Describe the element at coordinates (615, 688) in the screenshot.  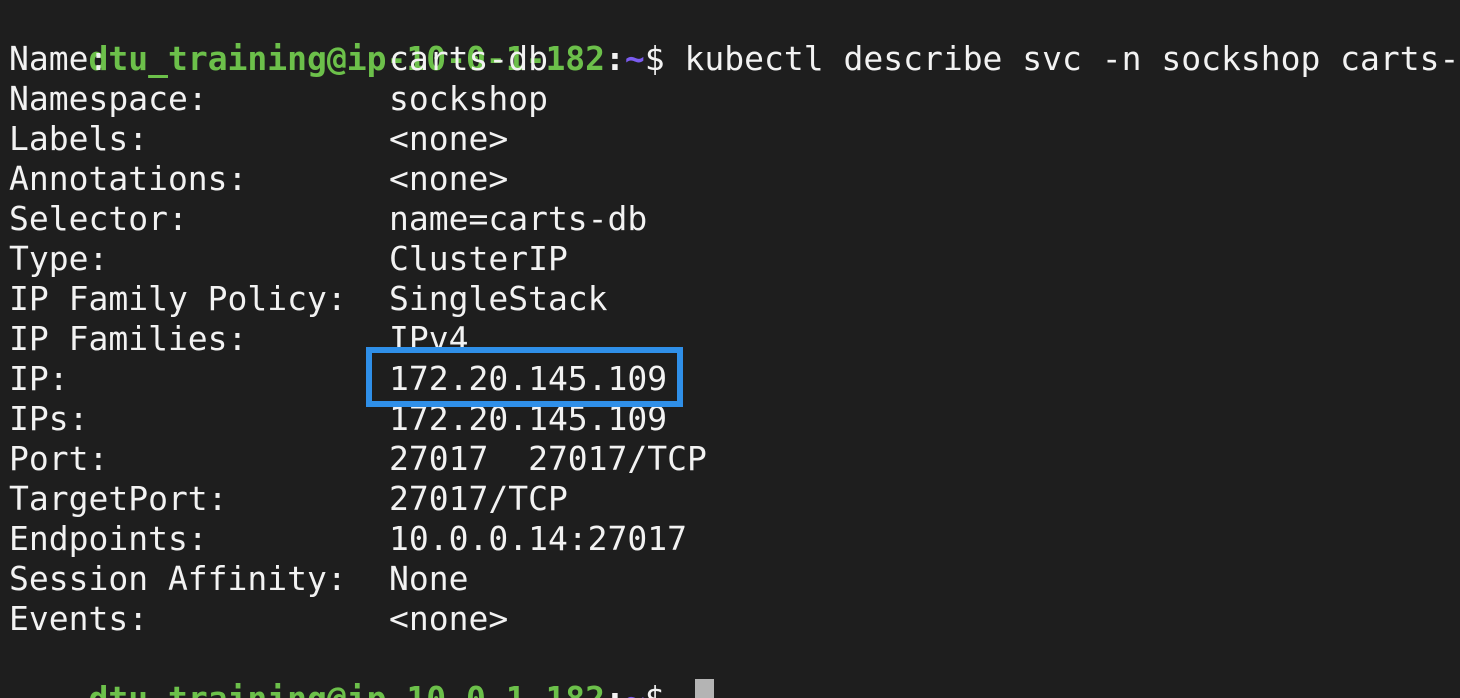
I see `prompt-colon: :` at that location.